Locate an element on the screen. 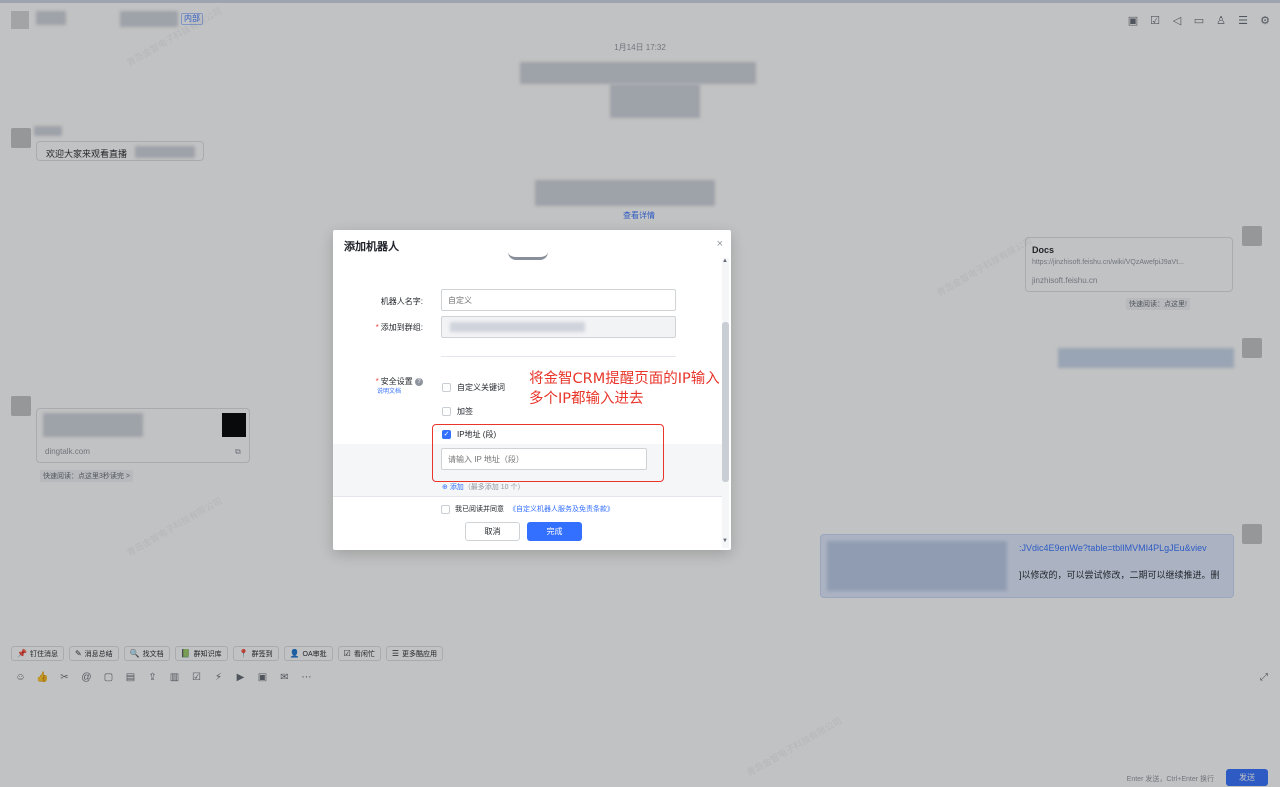 This screenshot has height=787, width=1280. form-divider is located at coordinates (558, 356).